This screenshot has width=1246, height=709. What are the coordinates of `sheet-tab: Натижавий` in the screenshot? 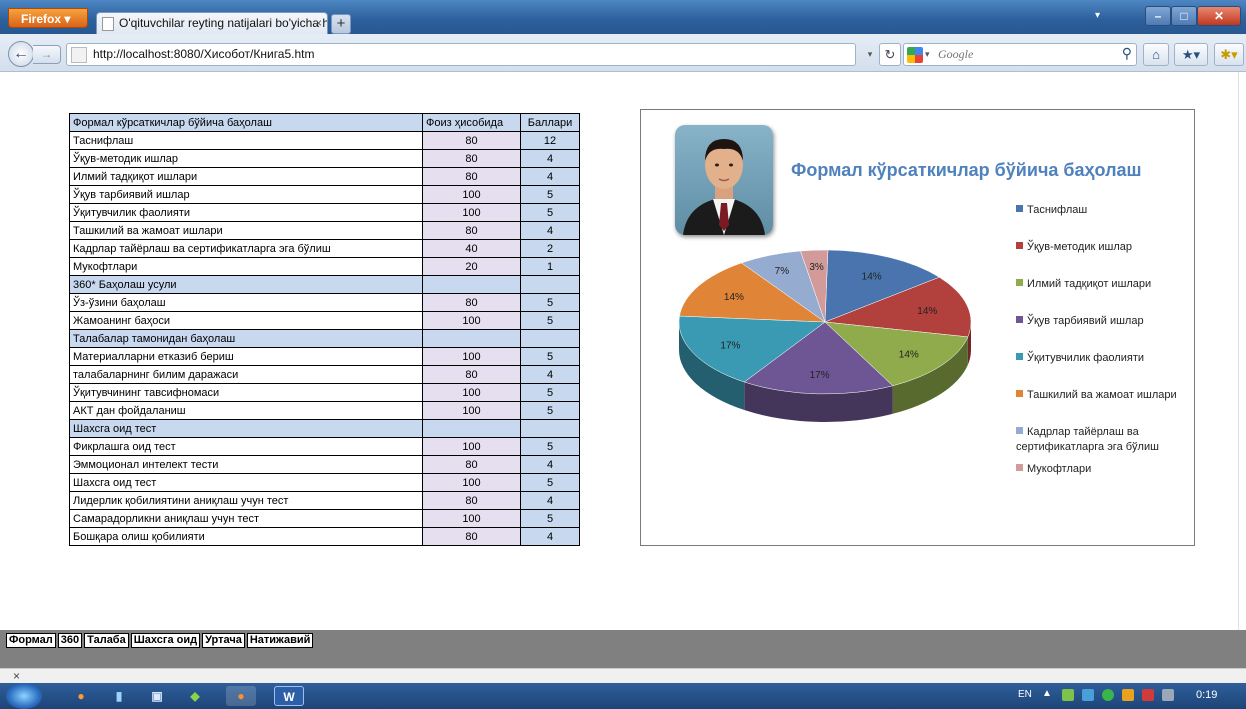 It's located at (280, 640).